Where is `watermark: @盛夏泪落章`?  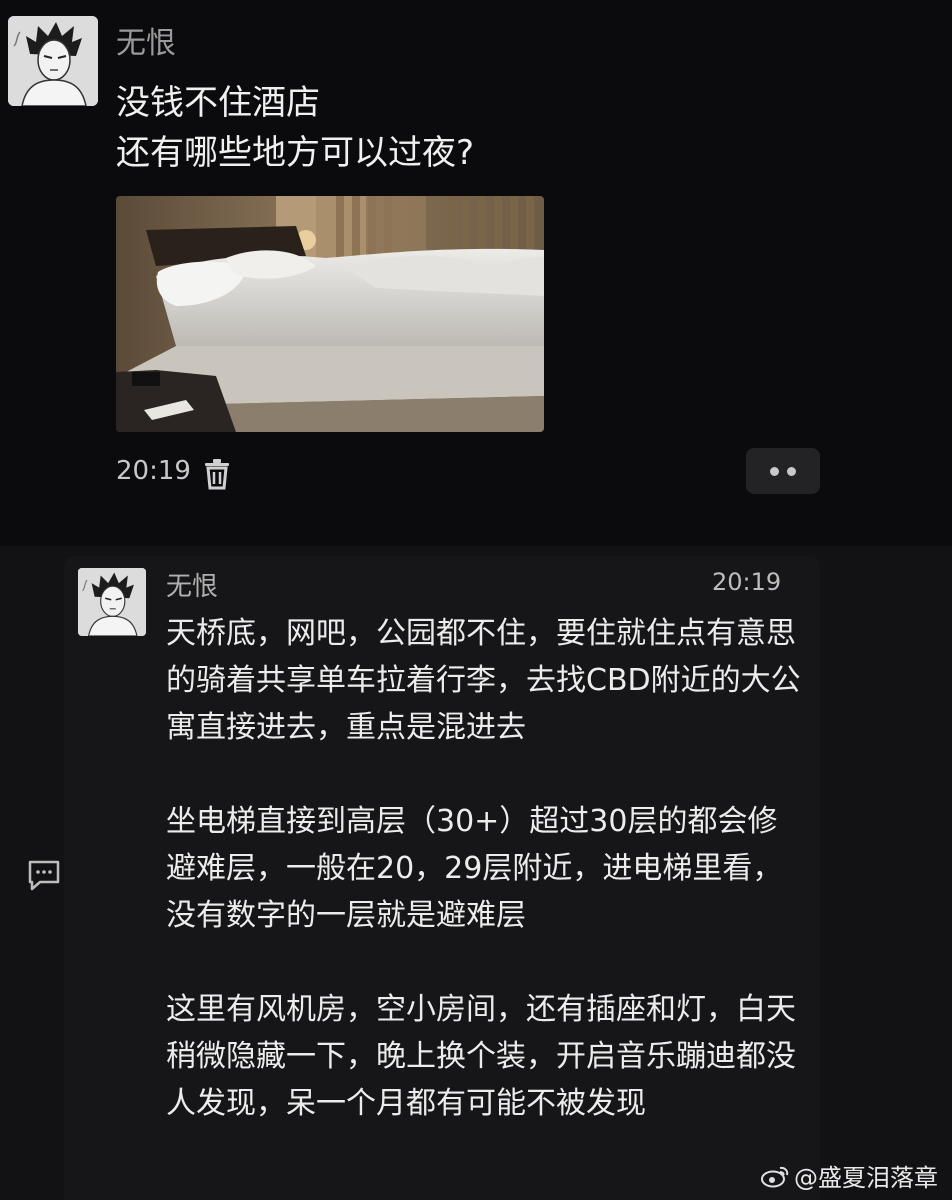 watermark: @盛夏泪落章 is located at coordinates (849, 1175).